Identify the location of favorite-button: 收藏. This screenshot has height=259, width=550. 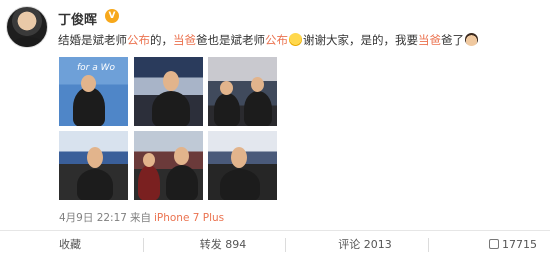
(70, 245).